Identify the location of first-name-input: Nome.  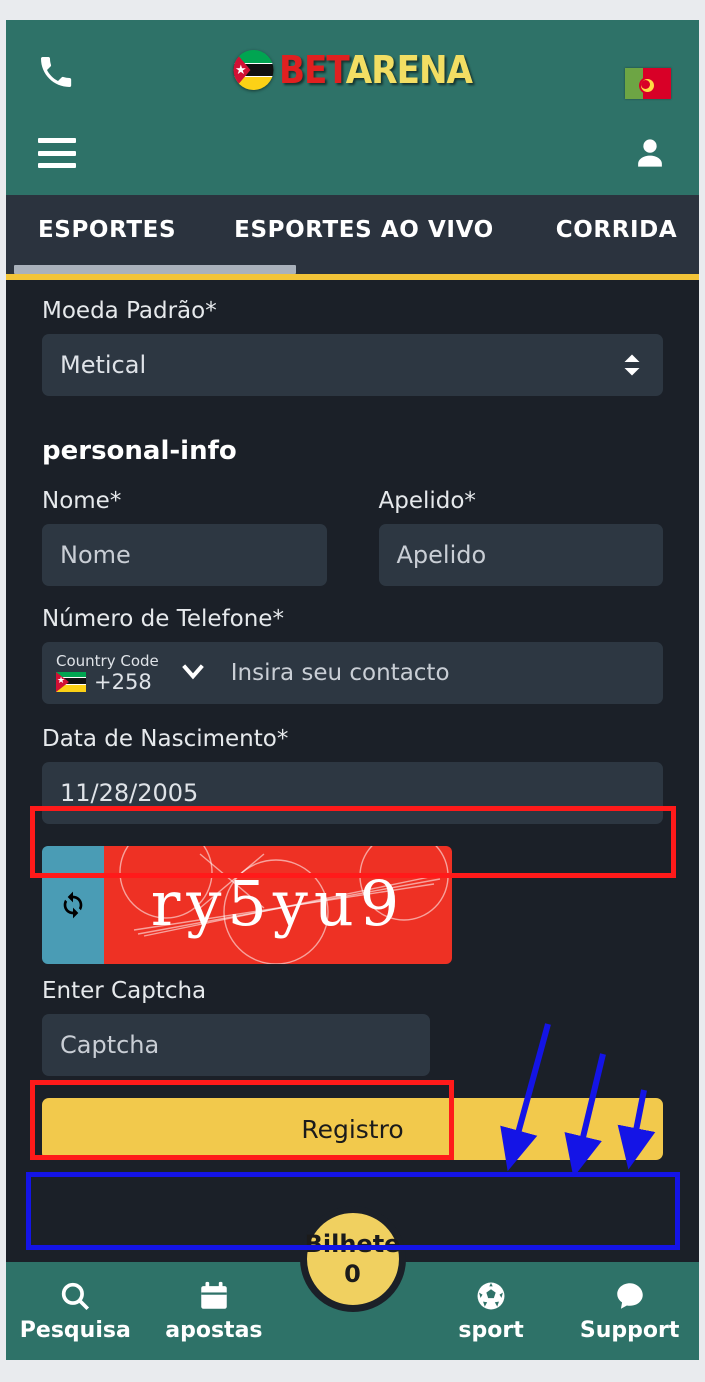
(184, 555).